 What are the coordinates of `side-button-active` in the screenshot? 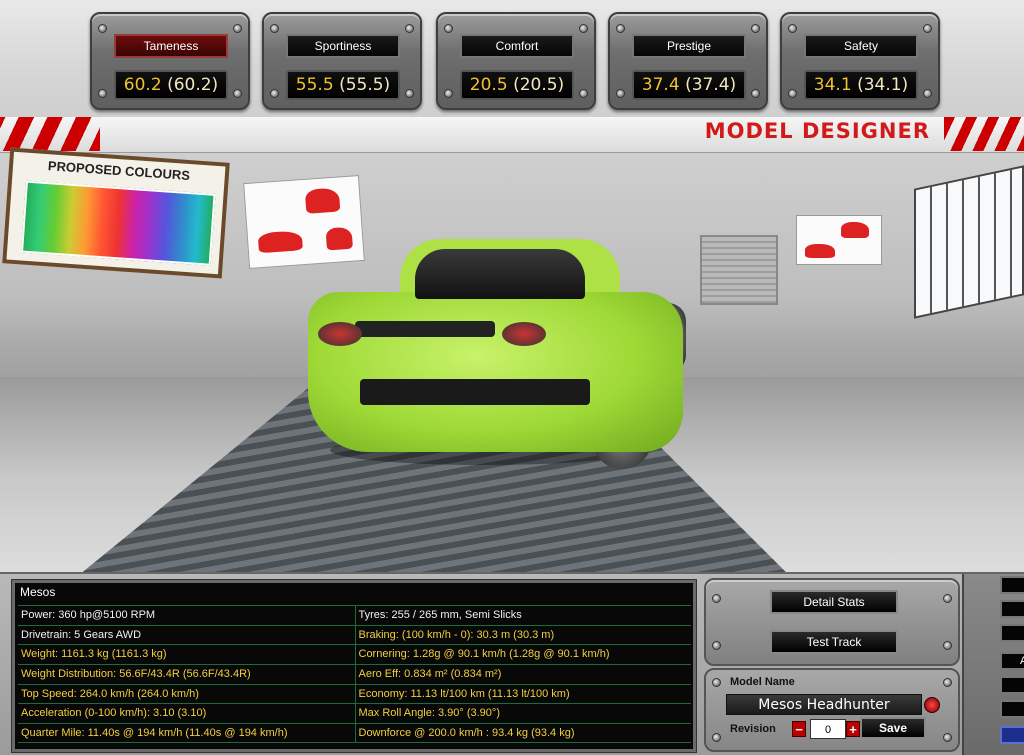 It's located at (1012, 735).